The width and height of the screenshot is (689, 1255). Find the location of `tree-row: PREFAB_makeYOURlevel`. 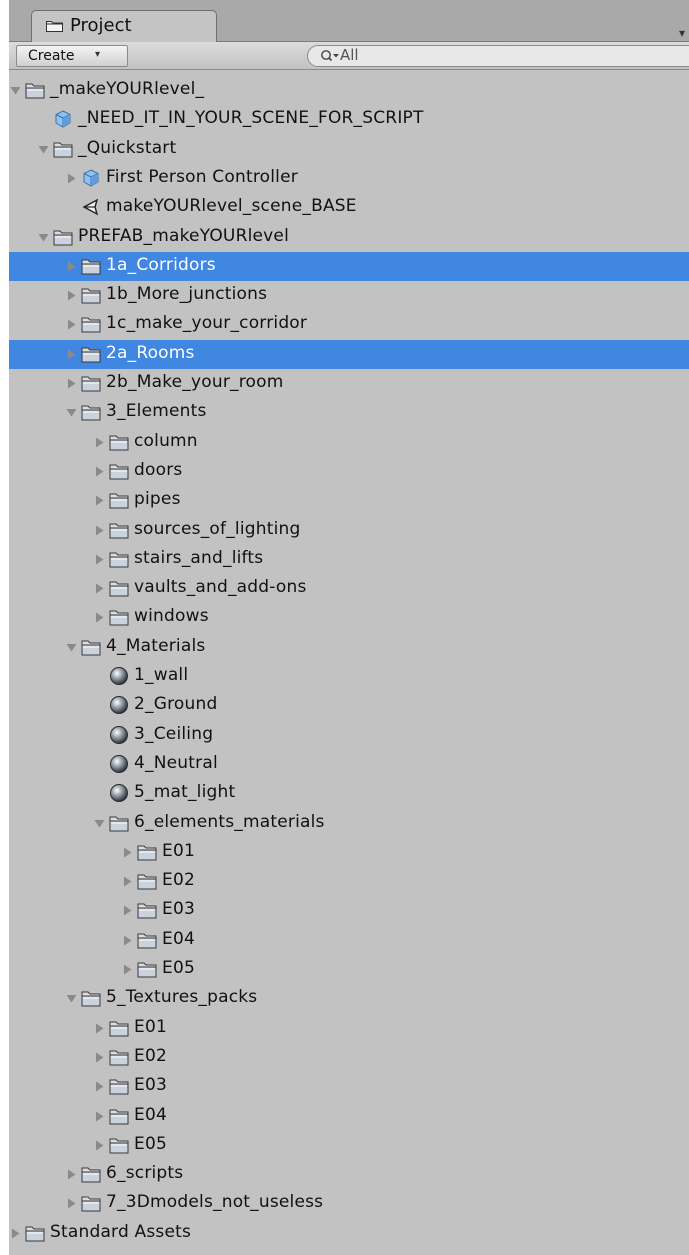

tree-row: PREFAB_makeYOURlevel is located at coordinates (349, 237).